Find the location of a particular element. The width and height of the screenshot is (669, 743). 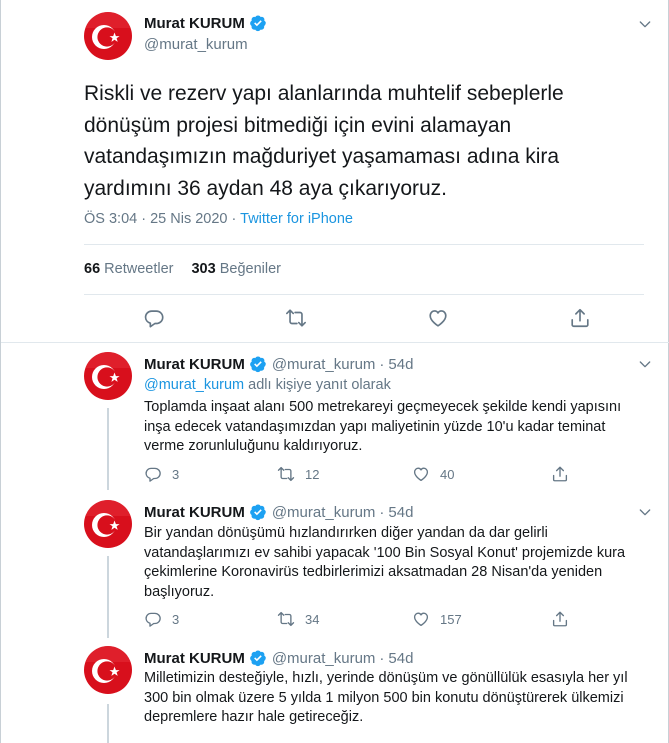

likes-stat: 303 Beğeniler is located at coordinates (236, 269).